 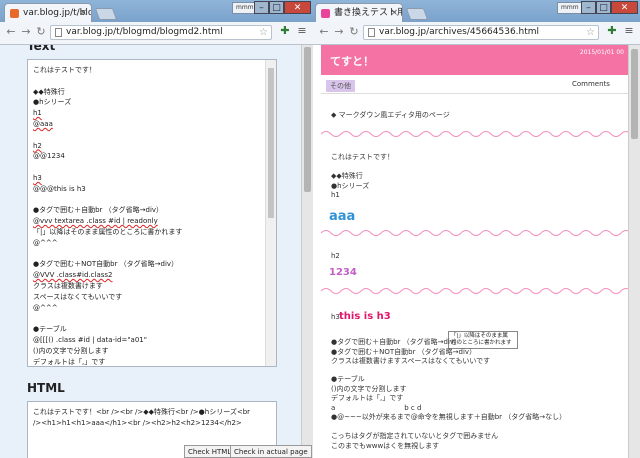 I want to click on url-text: var.blog.jp/t/blogmd/blogmd2.html, so click(x=144, y=32).